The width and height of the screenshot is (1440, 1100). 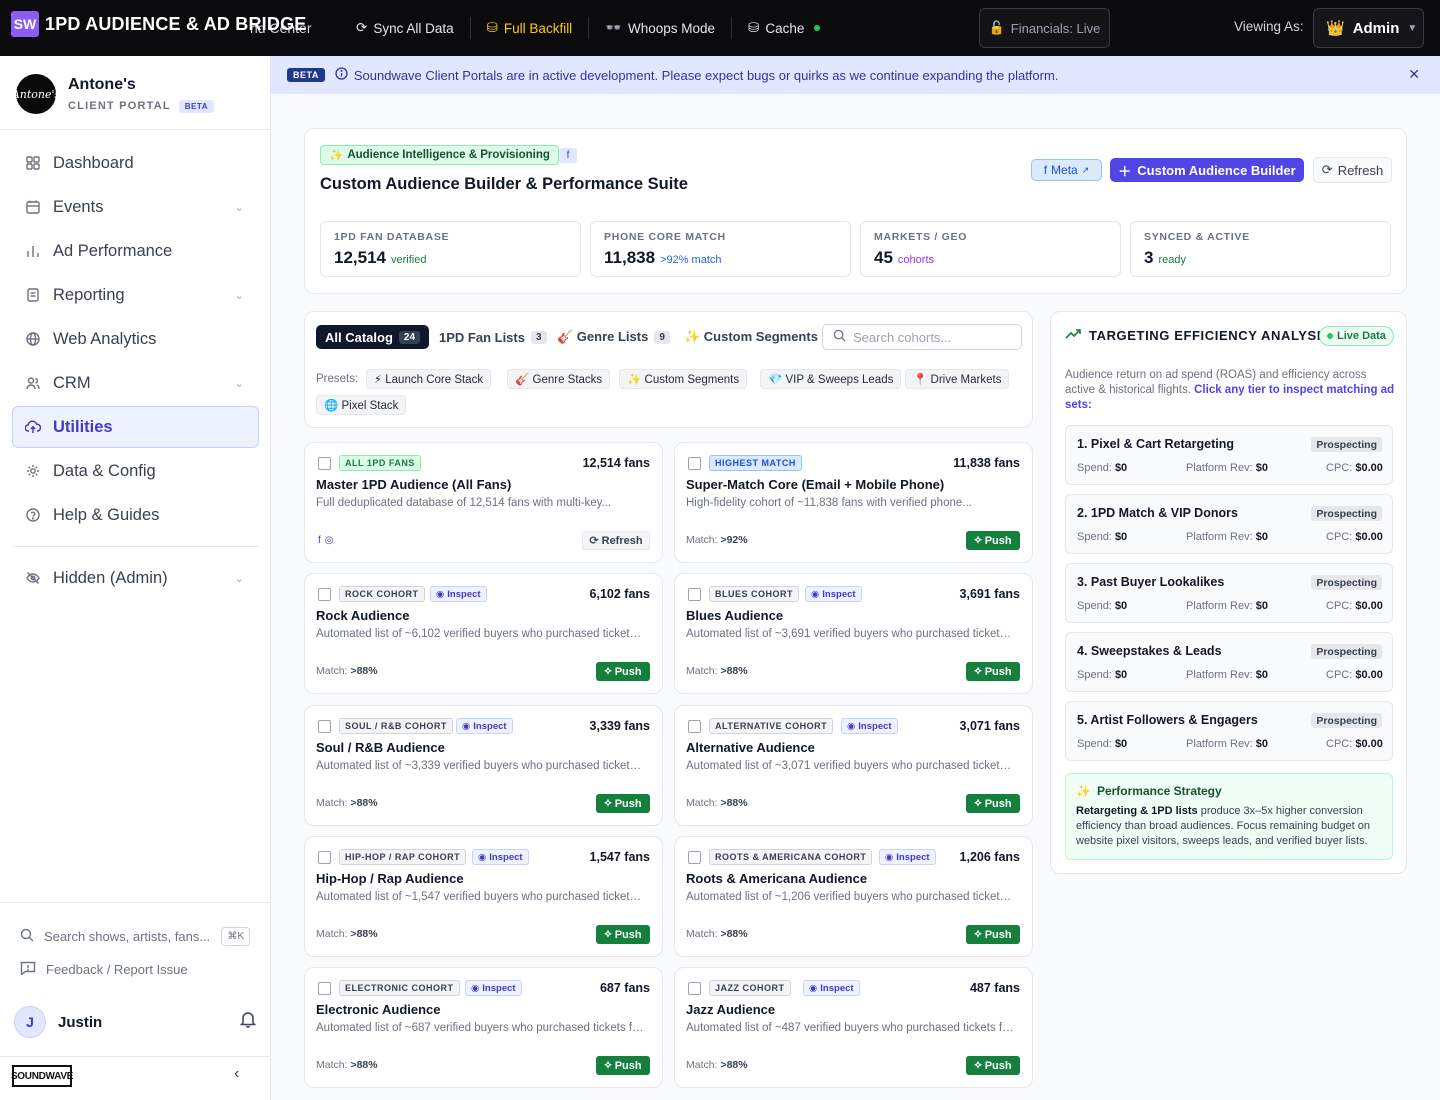 I want to click on sparkle-icon: ⟡, so click(x=978, y=1065).